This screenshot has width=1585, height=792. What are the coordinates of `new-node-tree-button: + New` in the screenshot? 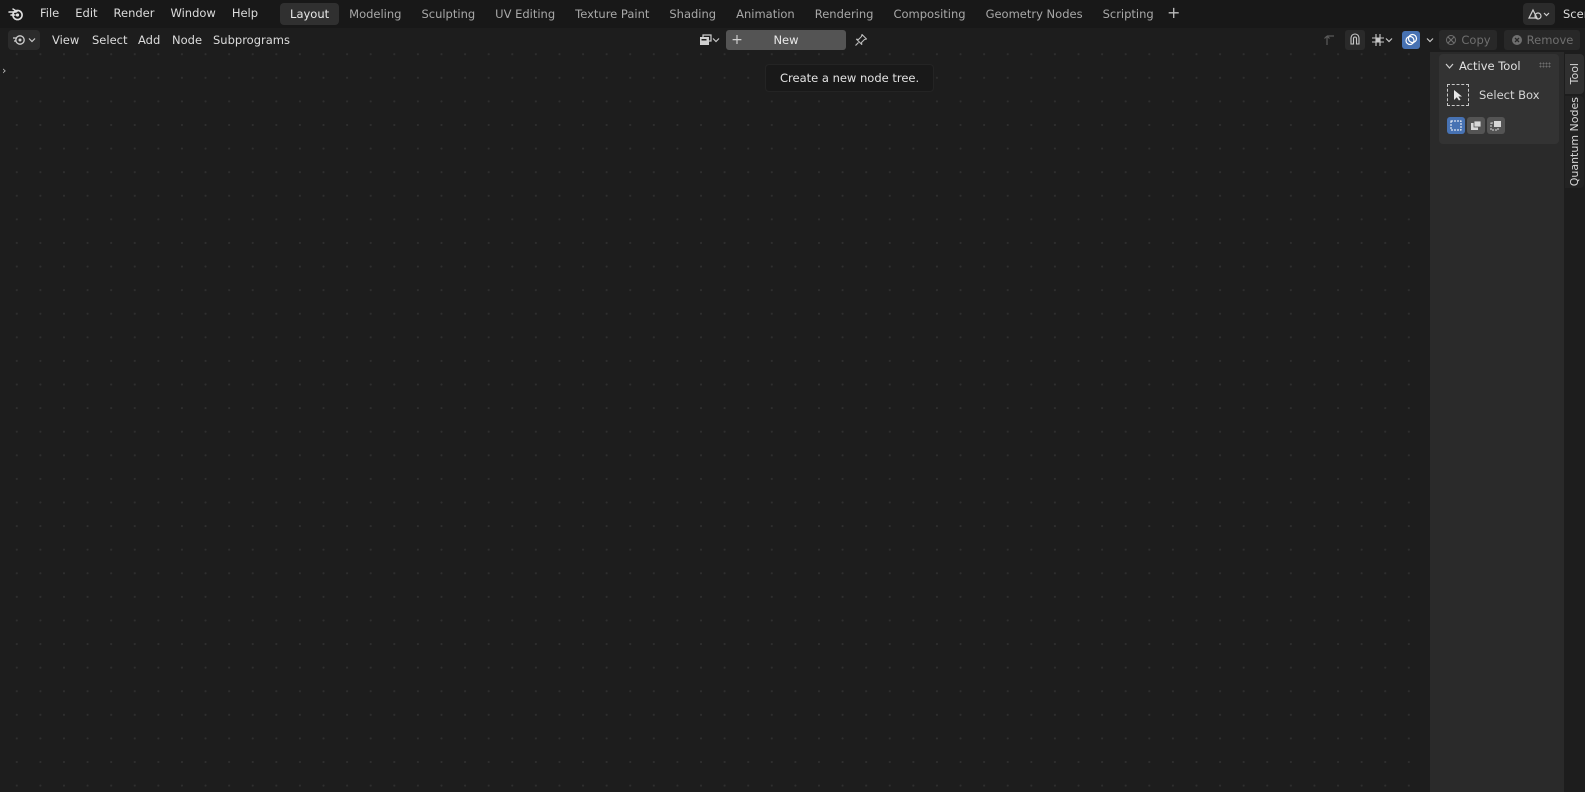 It's located at (786, 40).